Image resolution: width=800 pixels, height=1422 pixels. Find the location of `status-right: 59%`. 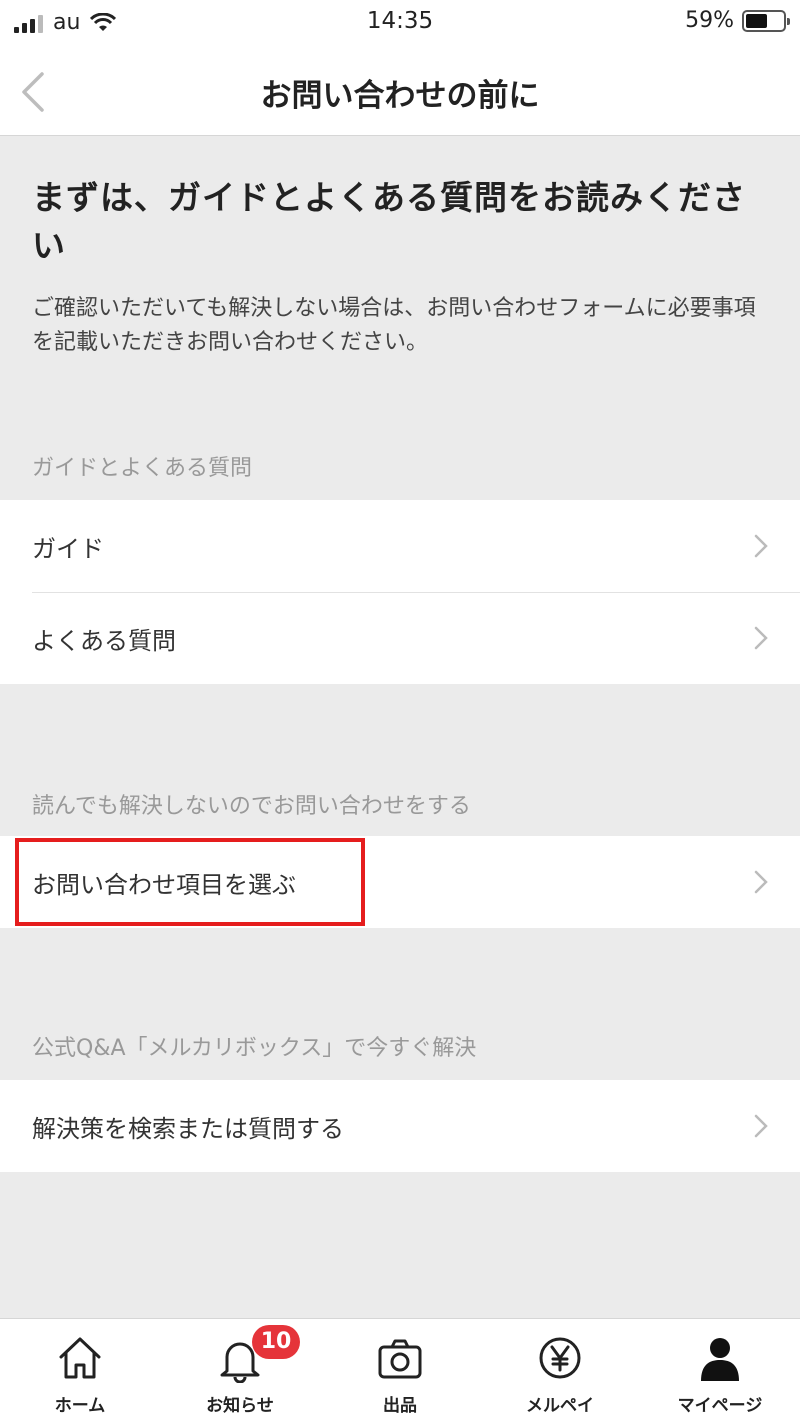

status-right: 59% is located at coordinates (737, 20).